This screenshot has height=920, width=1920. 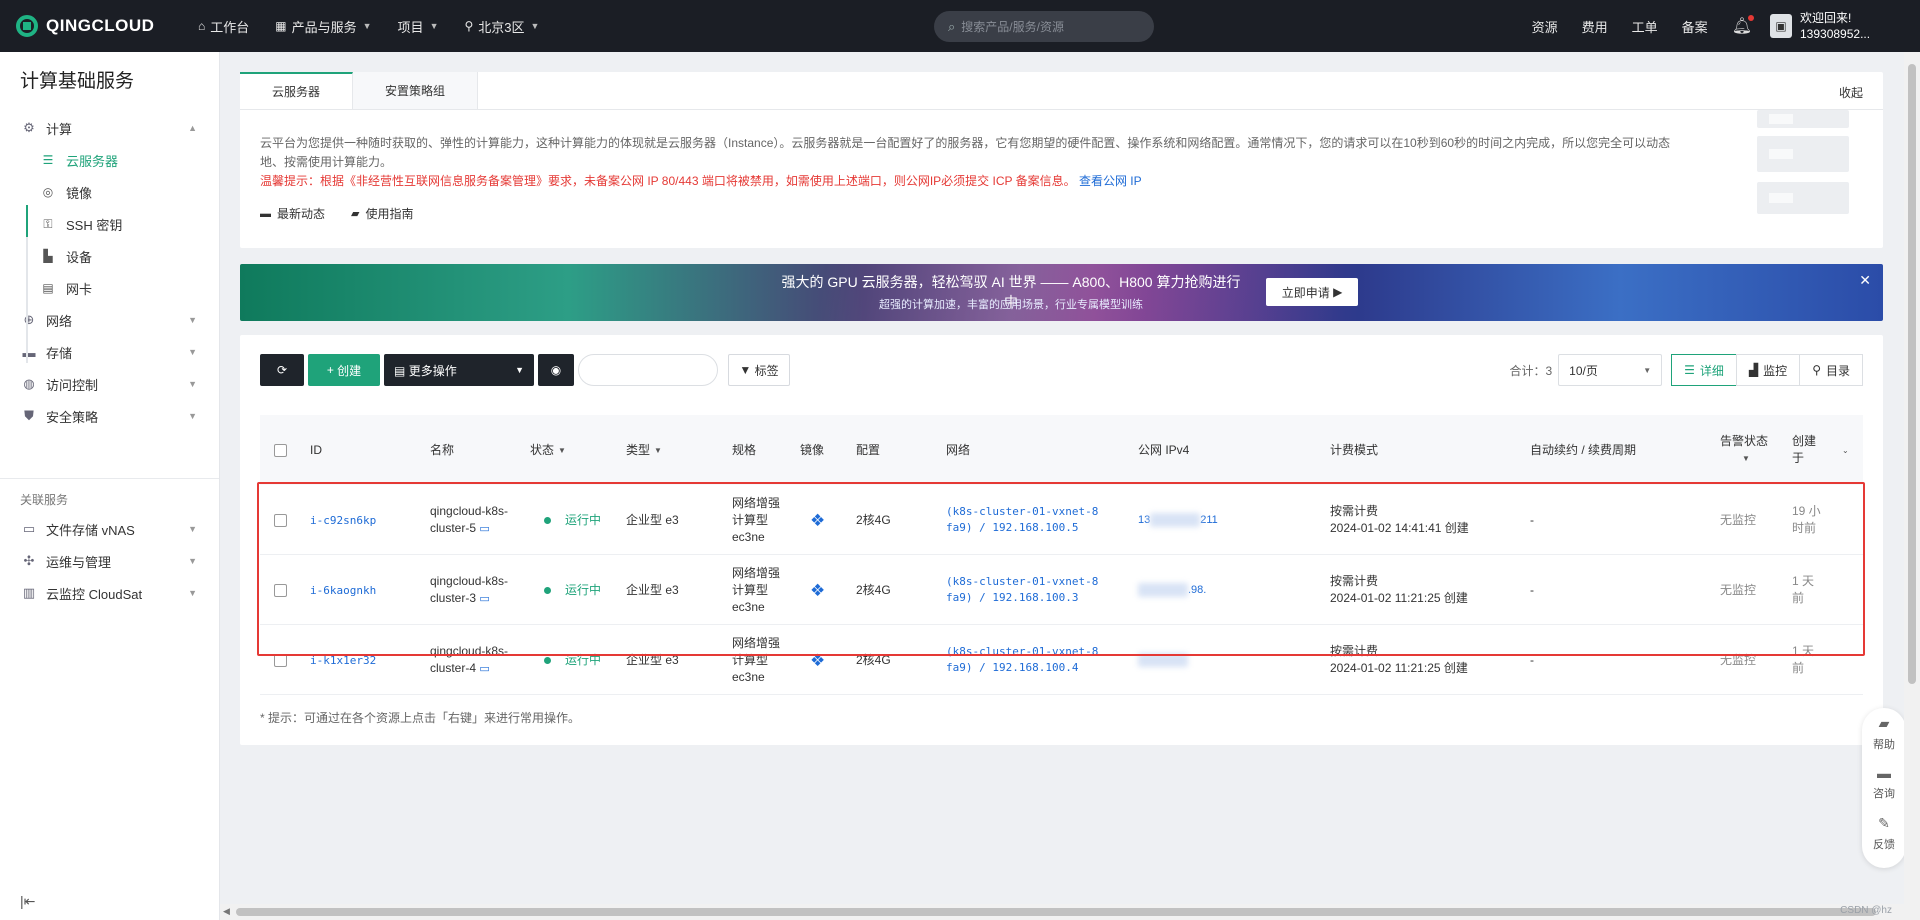 I want to click on sidebar-group-ops: ✣ 运维与管理 ▼, so click(x=109, y=561).